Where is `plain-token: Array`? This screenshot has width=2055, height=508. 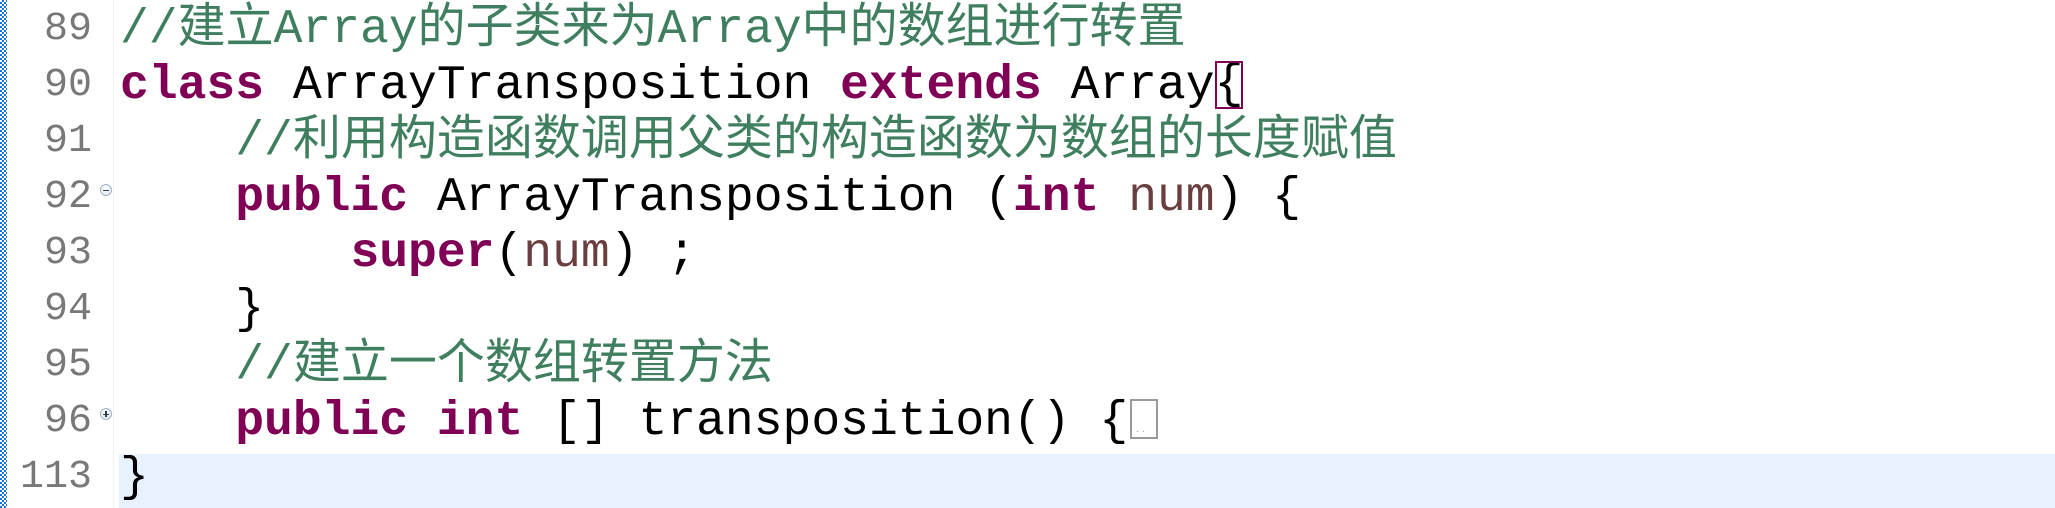 plain-token: Array is located at coordinates (1128, 86).